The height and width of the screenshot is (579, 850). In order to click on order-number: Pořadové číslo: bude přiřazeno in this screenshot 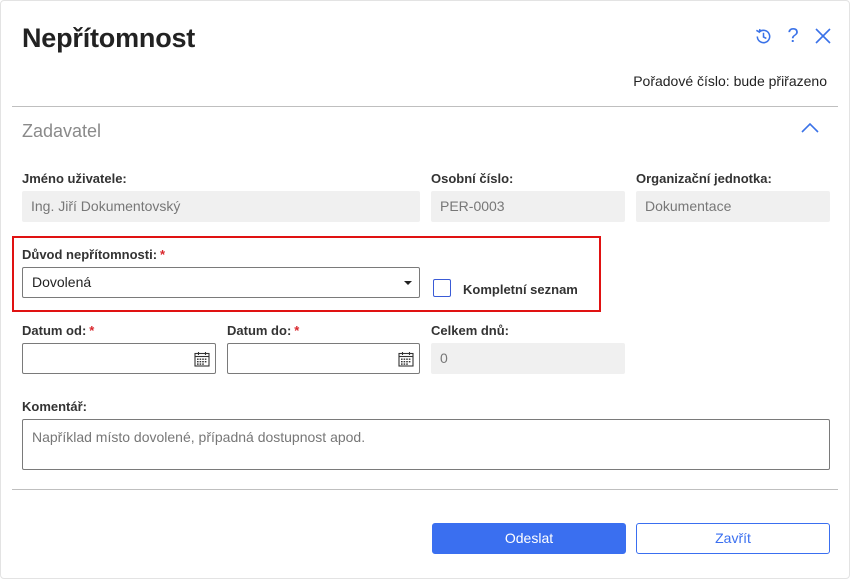, I will do `click(730, 81)`.